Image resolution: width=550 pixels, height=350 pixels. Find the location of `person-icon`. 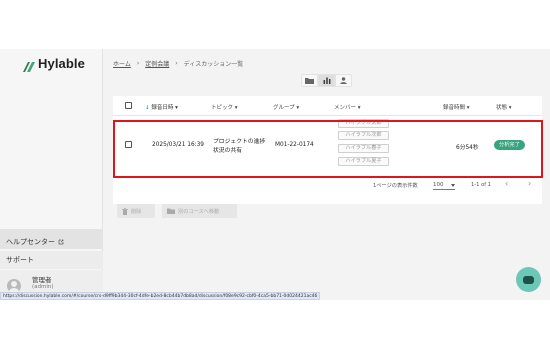

person-icon is located at coordinates (343, 80).